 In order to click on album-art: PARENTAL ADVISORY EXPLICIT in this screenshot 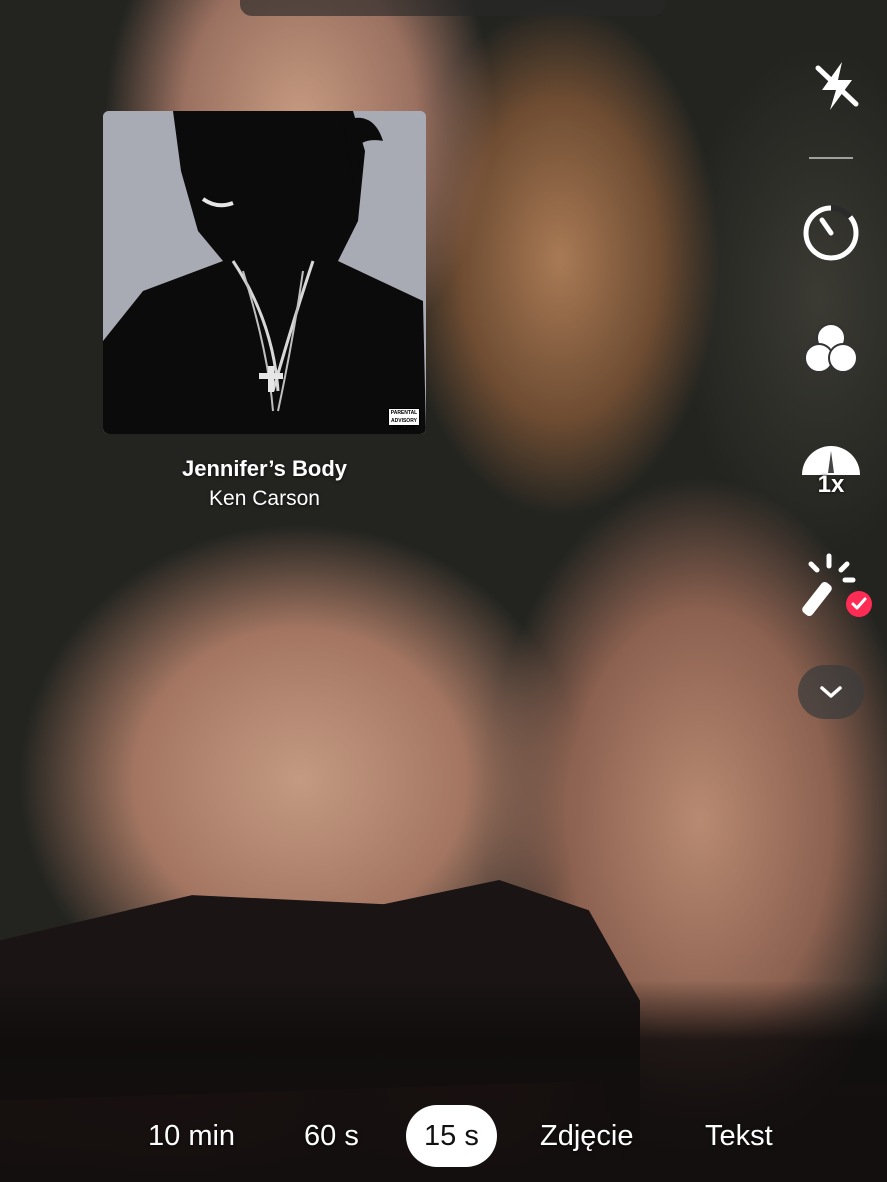, I will do `click(264, 272)`.